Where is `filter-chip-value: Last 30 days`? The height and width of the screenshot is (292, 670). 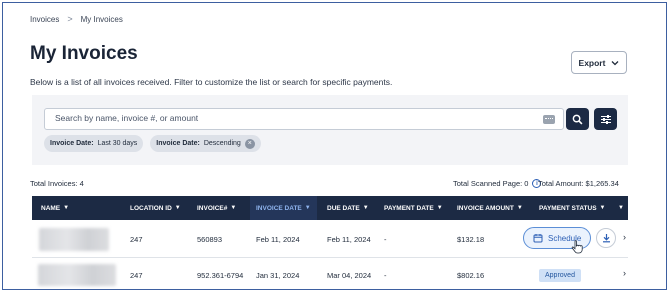 filter-chip-value: Last 30 days is located at coordinates (117, 143).